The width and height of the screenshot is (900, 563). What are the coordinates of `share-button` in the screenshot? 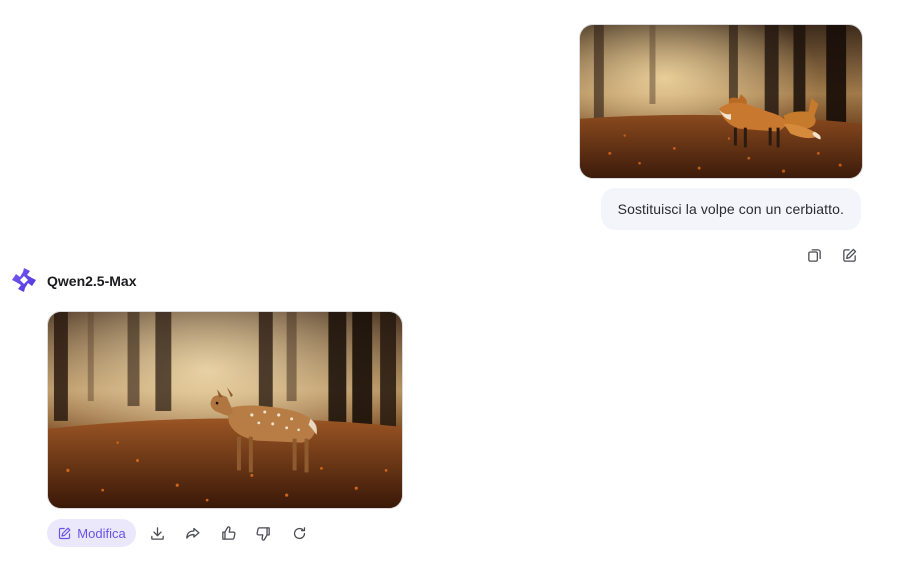 It's located at (192, 533).